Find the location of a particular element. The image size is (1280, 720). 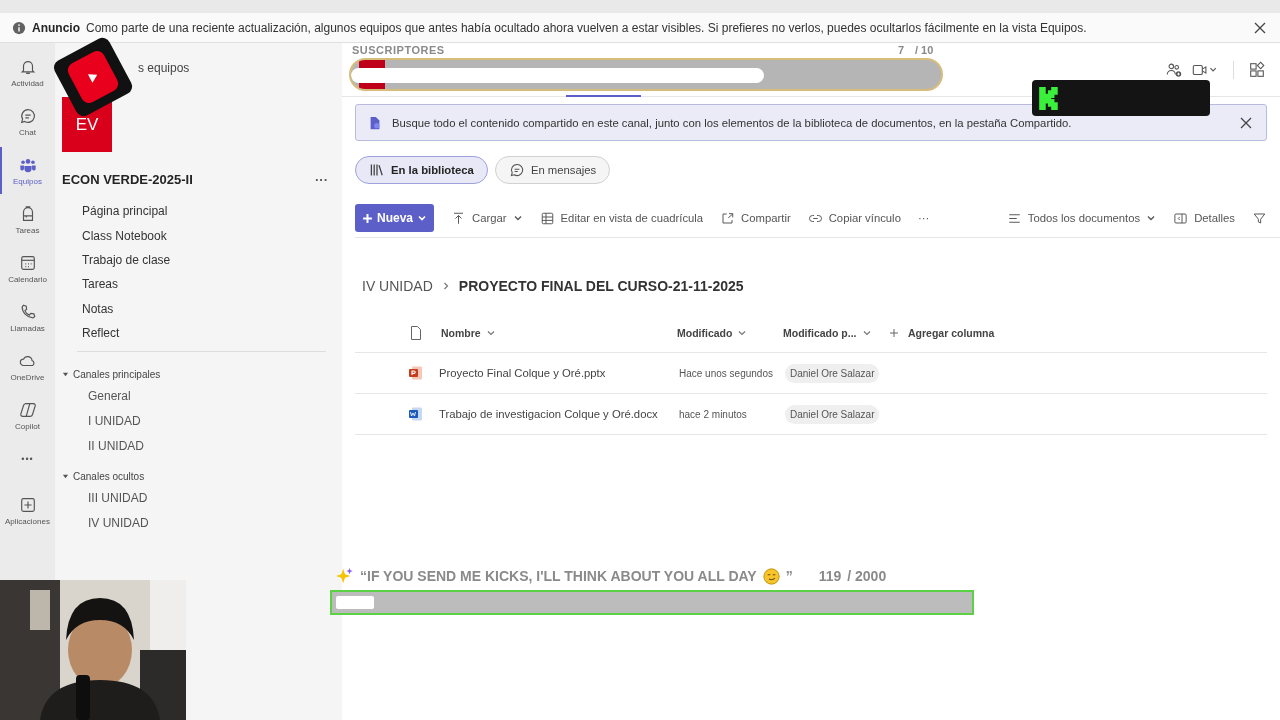

toolbar-button: Detalles is located at coordinates (1204, 218).